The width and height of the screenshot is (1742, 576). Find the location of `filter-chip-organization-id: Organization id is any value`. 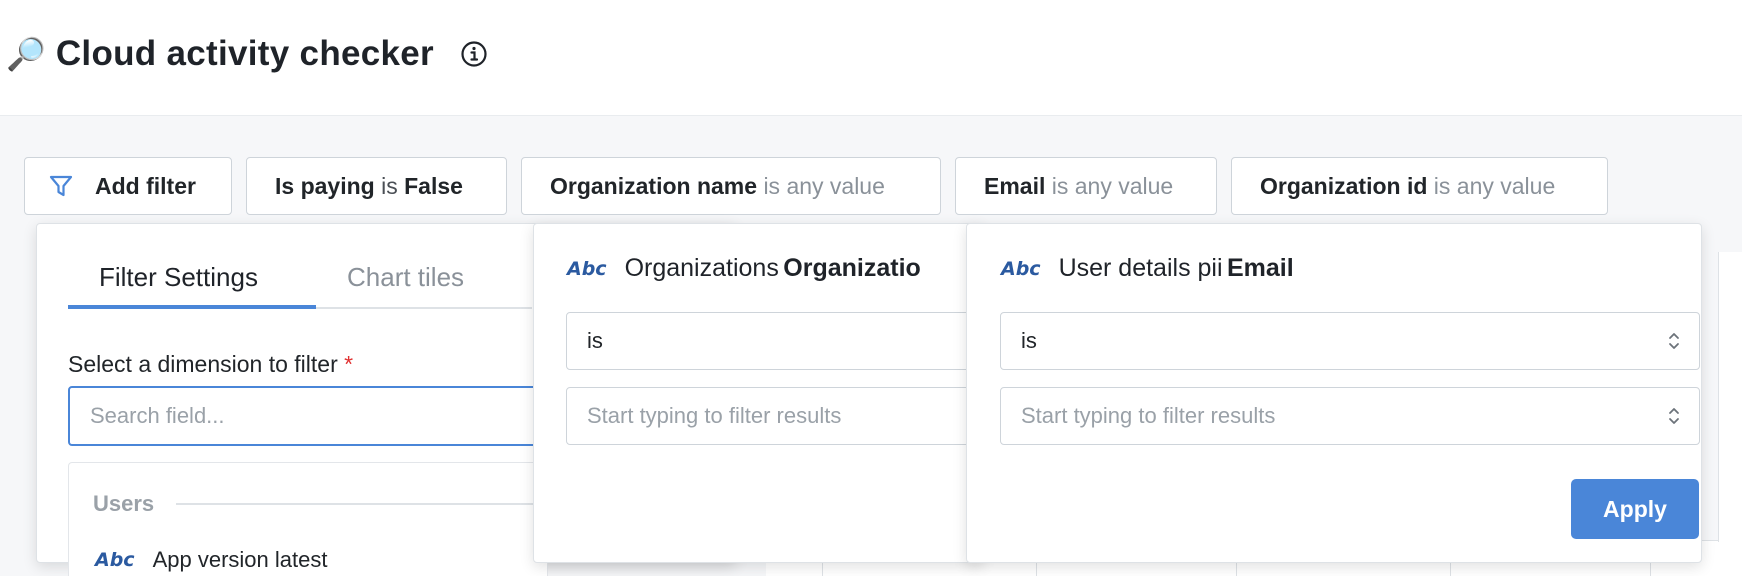

filter-chip-organization-id: Organization id is any value is located at coordinates (1419, 186).